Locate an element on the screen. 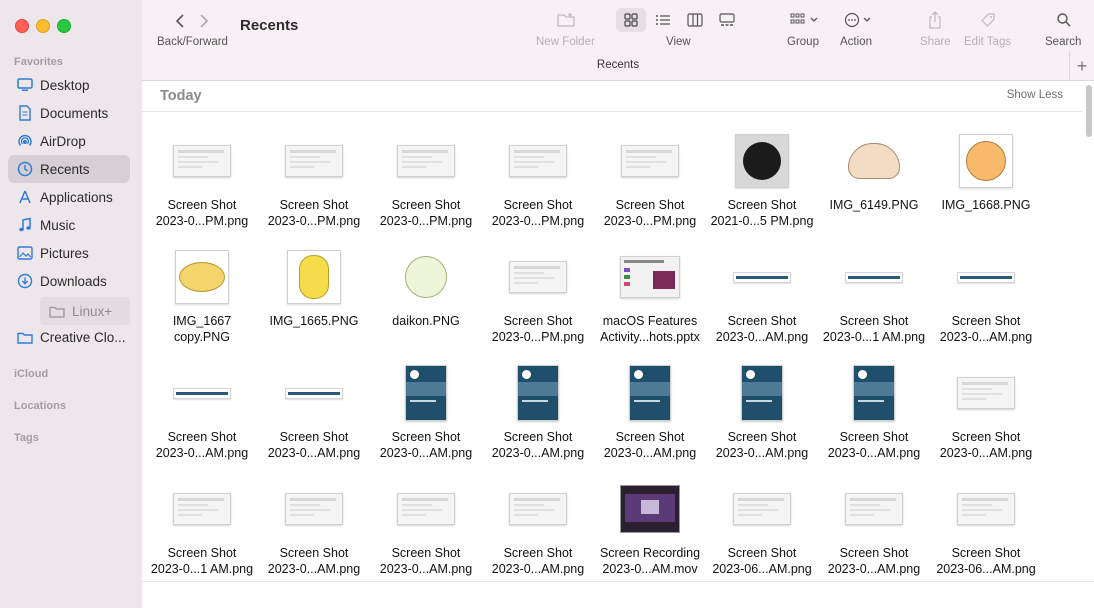 This screenshot has width=1094, height=608. view-column-mode-button is located at coordinates (695, 20).